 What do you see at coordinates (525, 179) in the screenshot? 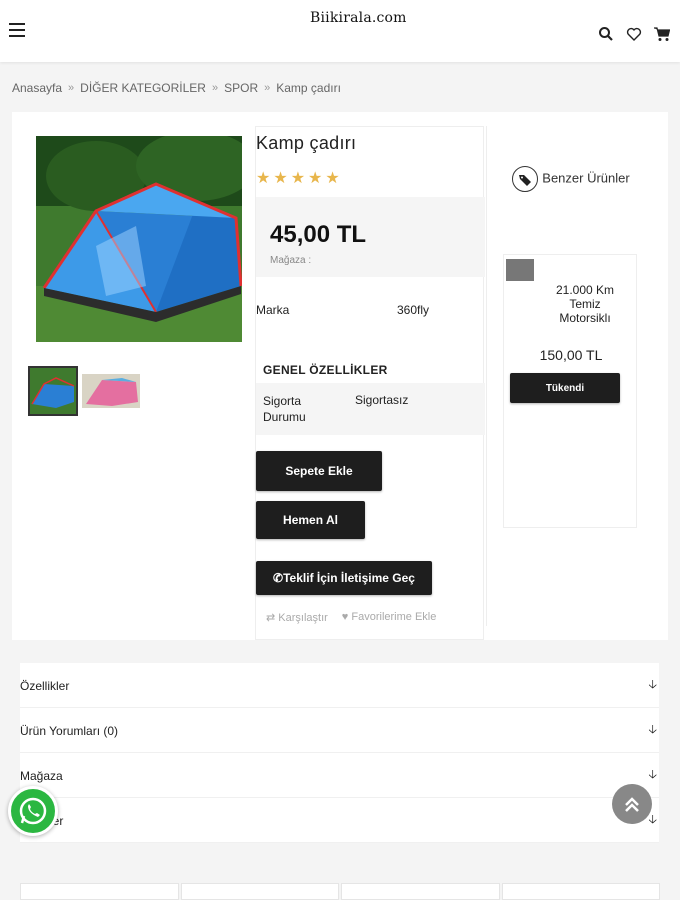
I see `tag-icon` at bounding box center [525, 179].